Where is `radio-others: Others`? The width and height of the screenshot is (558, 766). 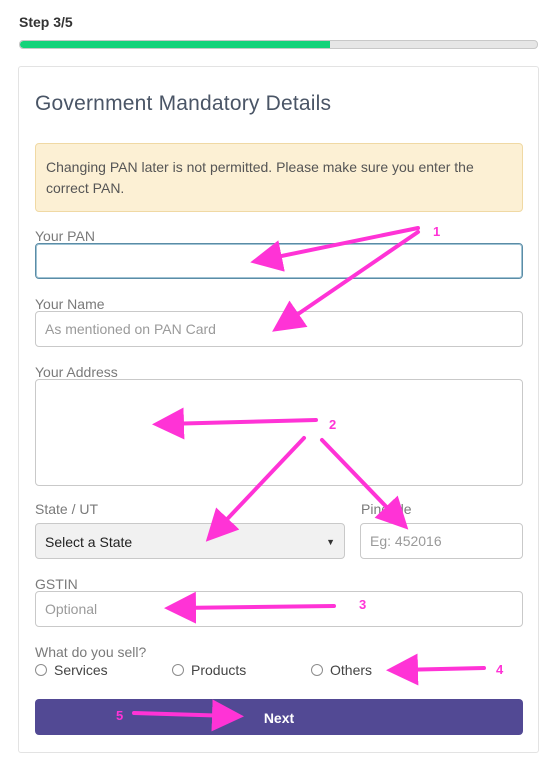 radio-others: Others is located at coordinates (341, 670).